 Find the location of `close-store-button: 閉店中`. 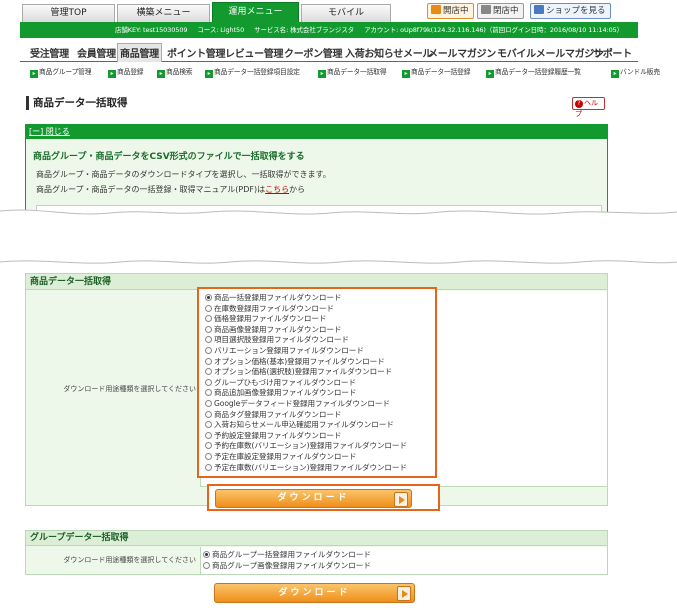

close-store-button: 閉店中 is located at coordinates (500, 11).